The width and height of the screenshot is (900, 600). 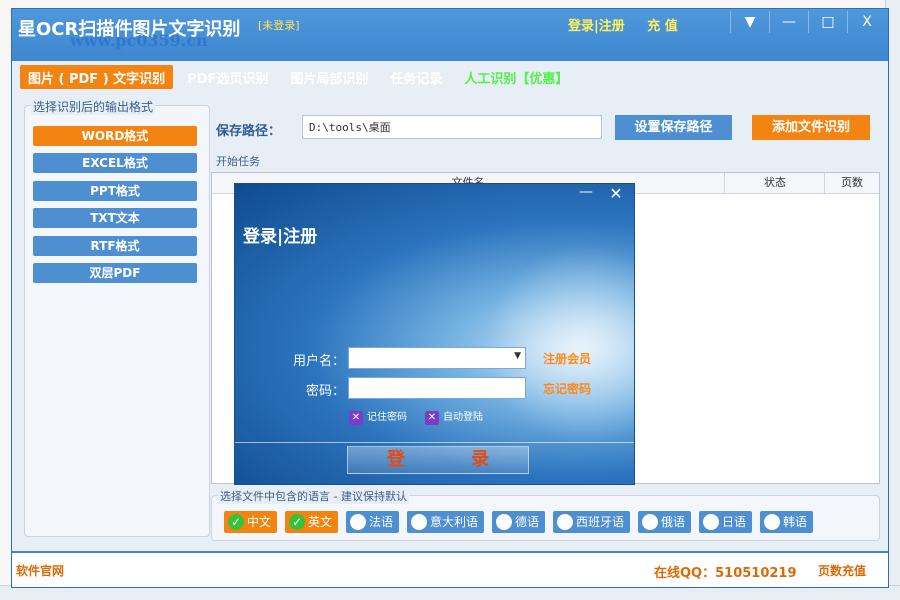 I want to click on auto-login-checkbox: ✕ 自动登陆, so click(x=454, y=416).